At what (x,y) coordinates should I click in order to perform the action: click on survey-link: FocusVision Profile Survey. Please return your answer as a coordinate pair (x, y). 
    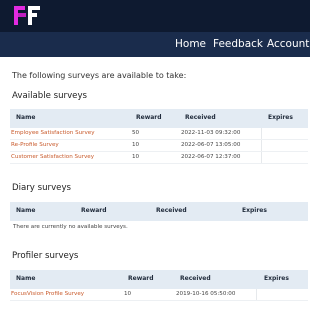
    Looking at the image, I should click on (47, 294).